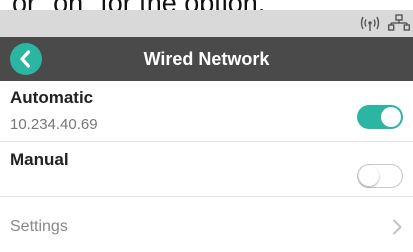 The image size is (413, 252). I want to click on manual-label: Manual, so click(39, 159).